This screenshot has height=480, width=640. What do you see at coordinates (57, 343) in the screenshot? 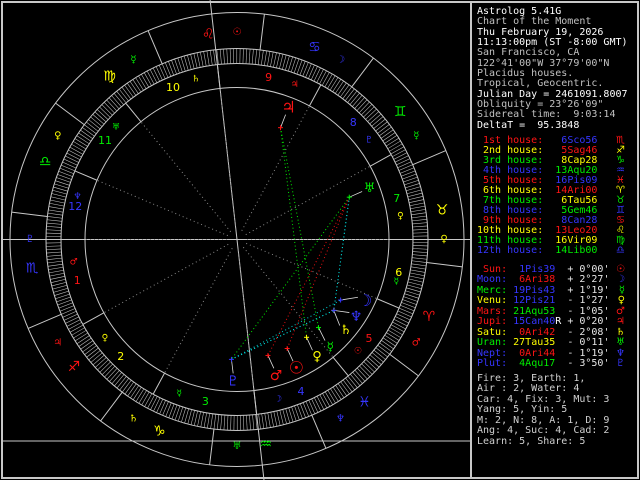
I see `sign-ruler-icon: ♃` at bounding box center [57, 343].